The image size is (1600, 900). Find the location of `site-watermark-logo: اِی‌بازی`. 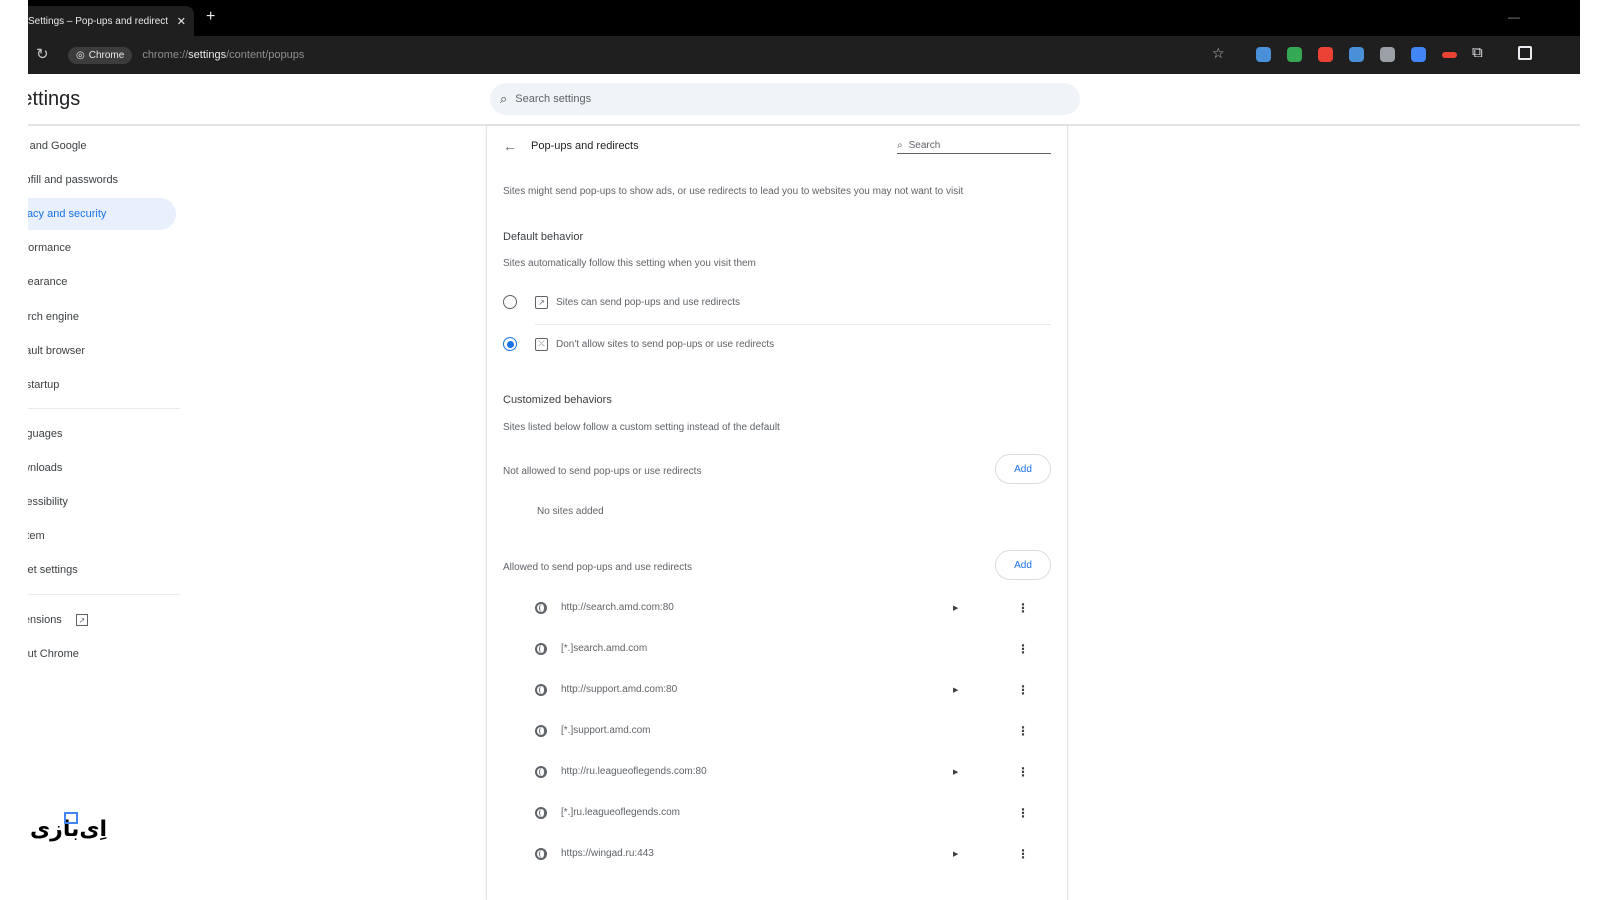

site-watermark-logo: اِی‌بازی is located at coordinates (68, 827).